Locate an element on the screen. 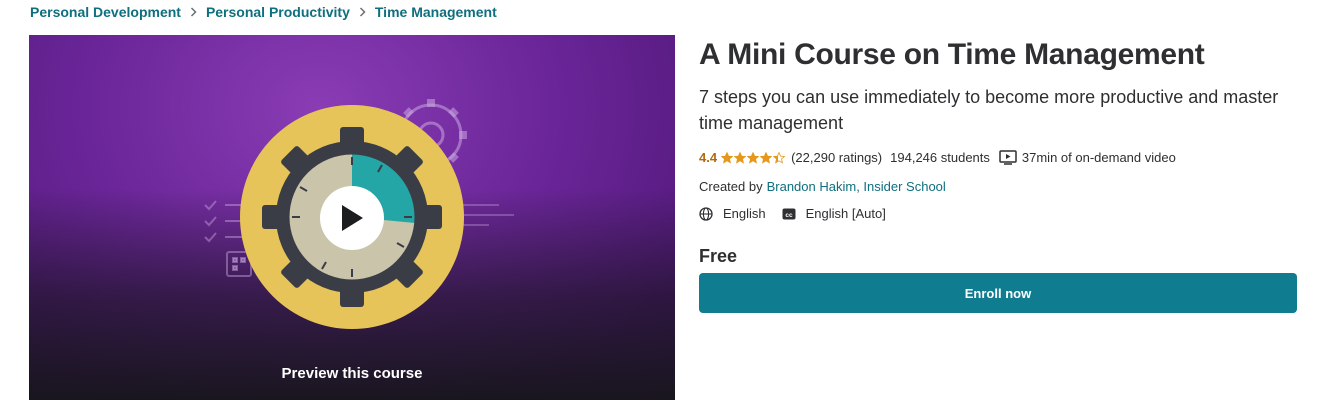 The height and width of the screenshot is (412, 1338). play-button is located at coordinates (352, 218).